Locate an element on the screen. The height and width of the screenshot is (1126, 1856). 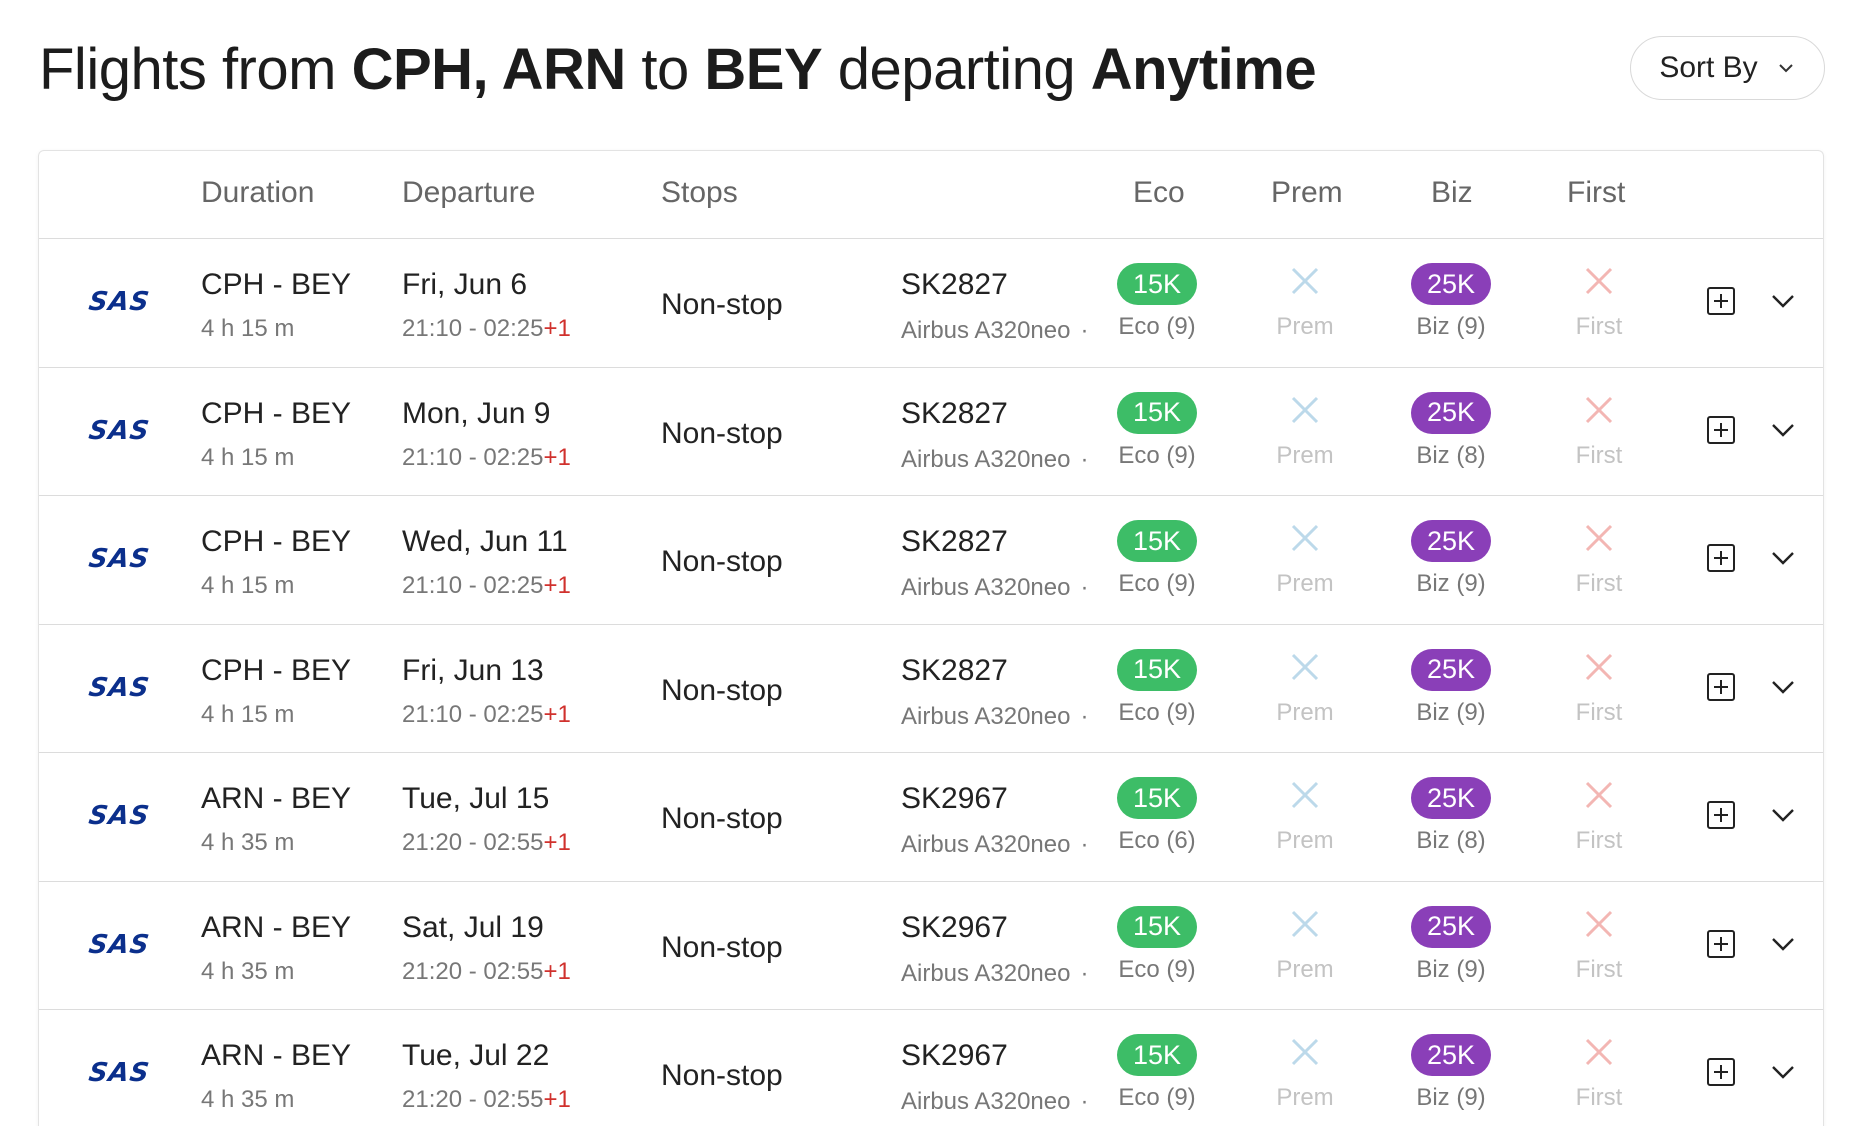
departure-date: Tue, Jul 22 is located at coordinates (476, 1055).